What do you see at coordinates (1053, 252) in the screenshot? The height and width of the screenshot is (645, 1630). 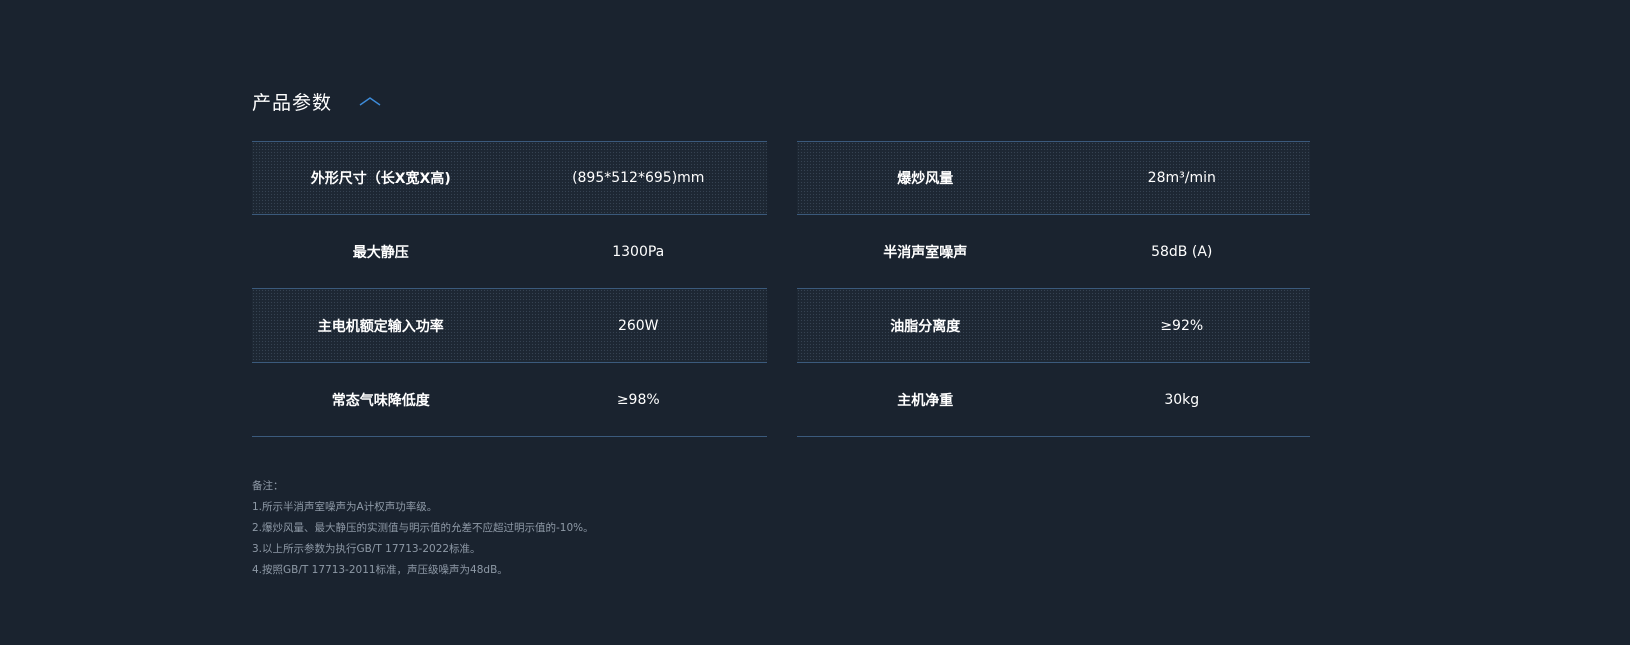 I see `spec-row: 半消声室噪声 58dB (A)` at bounding box center [1053, 252].